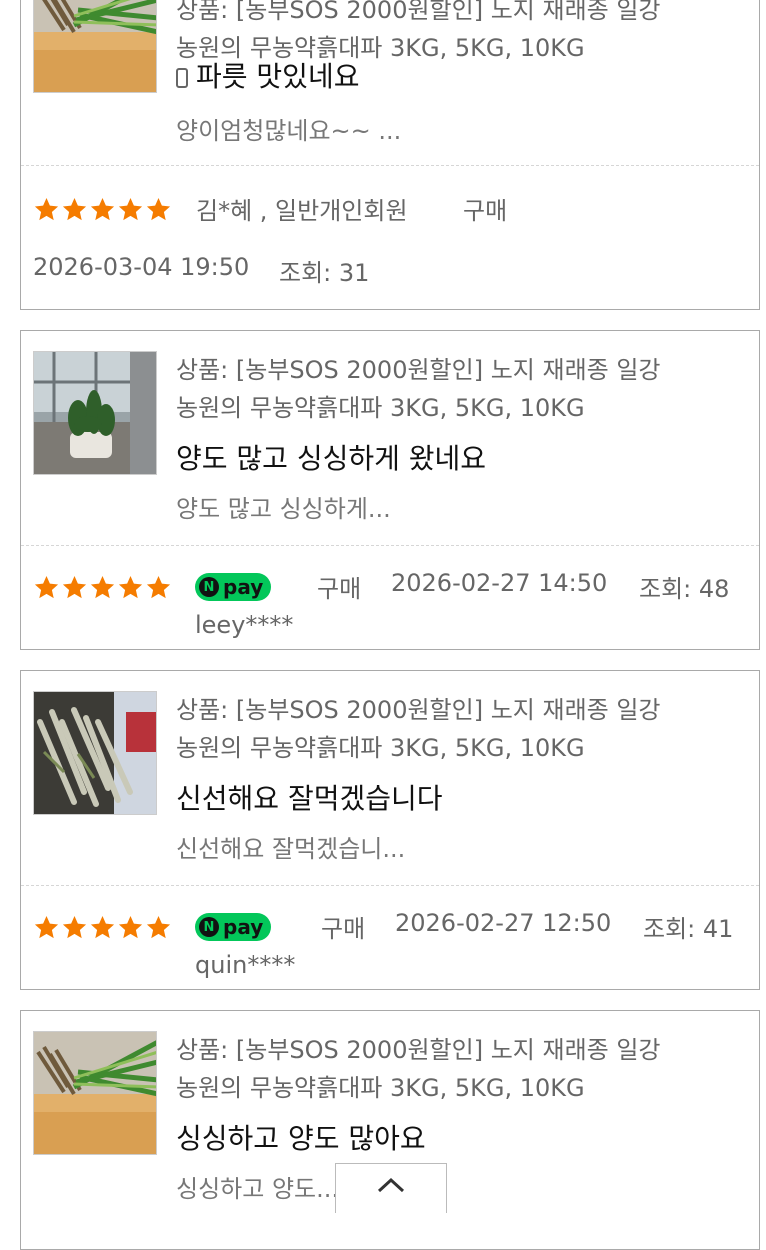 The height and width of the screenshot is (1250, 766). What do you see at coordinates (302, 211) in the screenshot?
I see `review-author: 김*혜 , 일반개인회원` at bounding box center [302, 211].